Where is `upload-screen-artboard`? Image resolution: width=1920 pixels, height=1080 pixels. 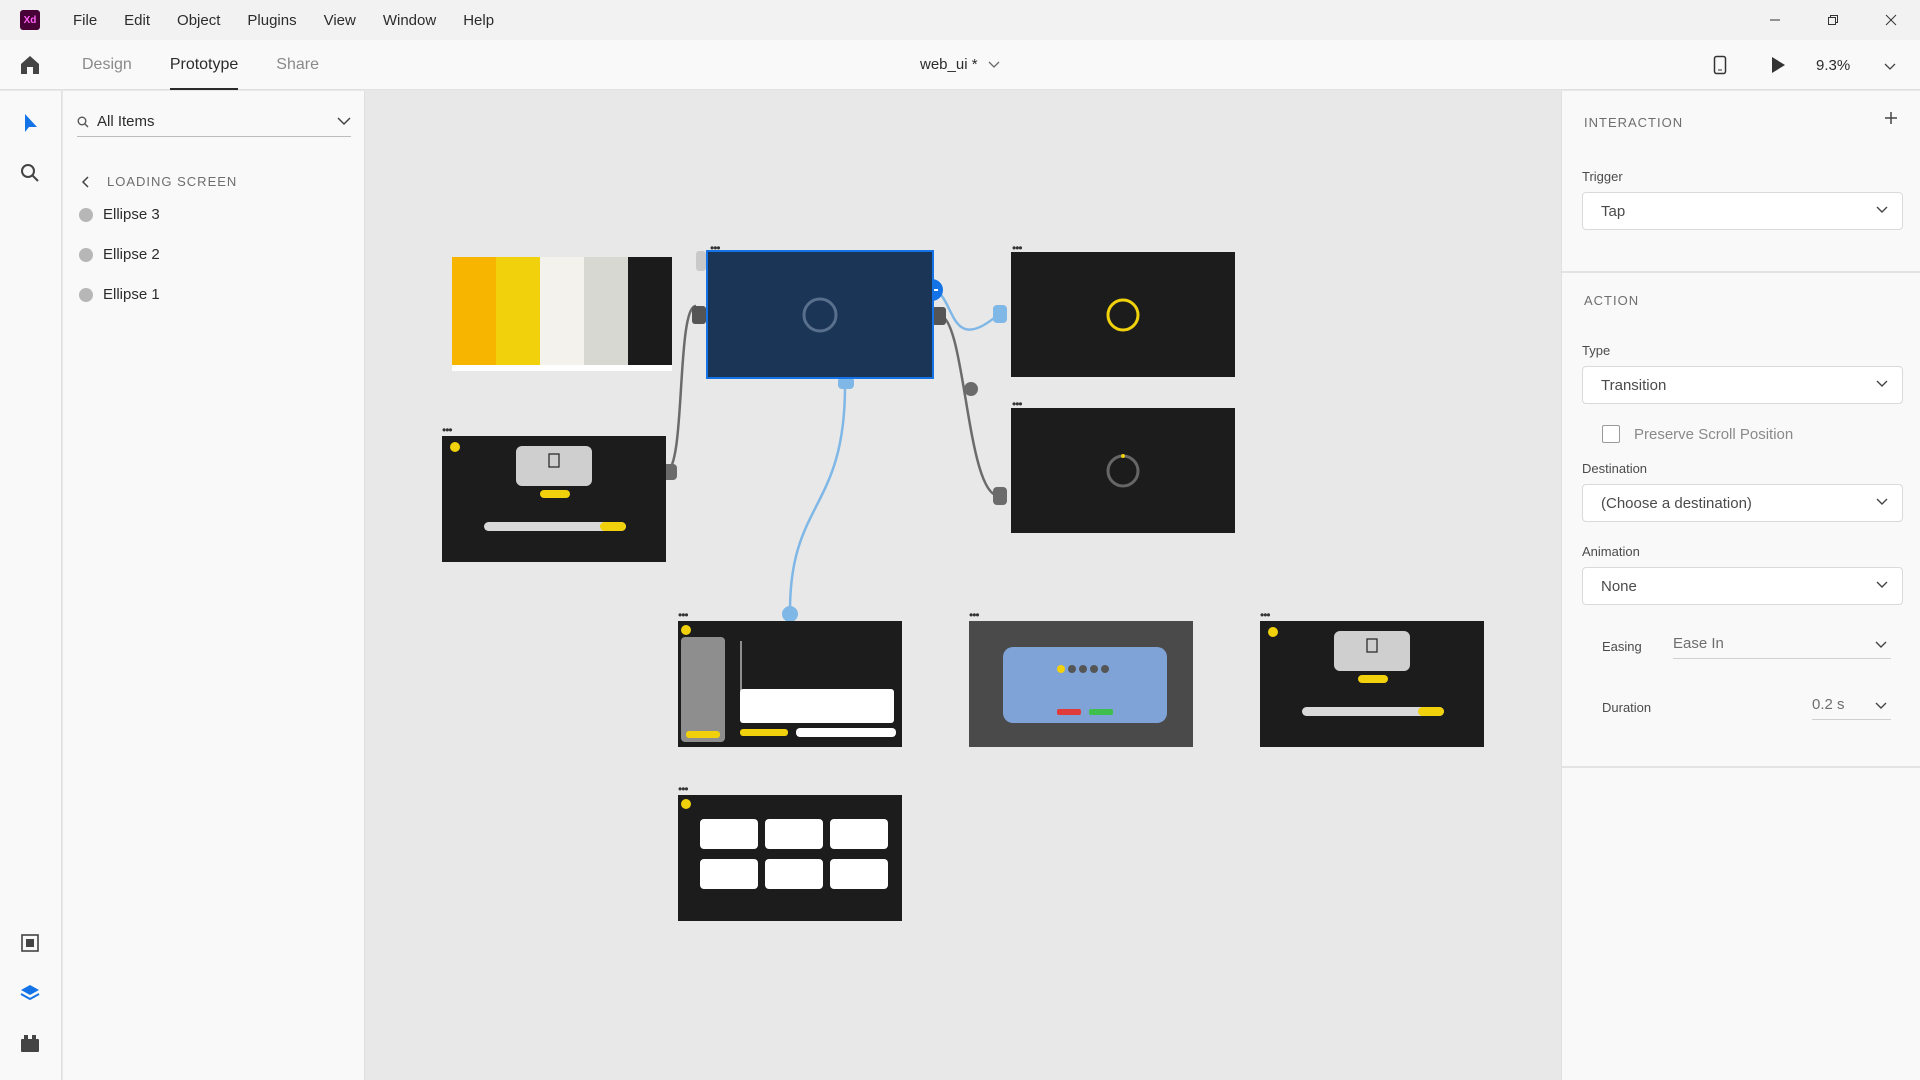
upload-screen-artboard is located at coordinates (554, 499).